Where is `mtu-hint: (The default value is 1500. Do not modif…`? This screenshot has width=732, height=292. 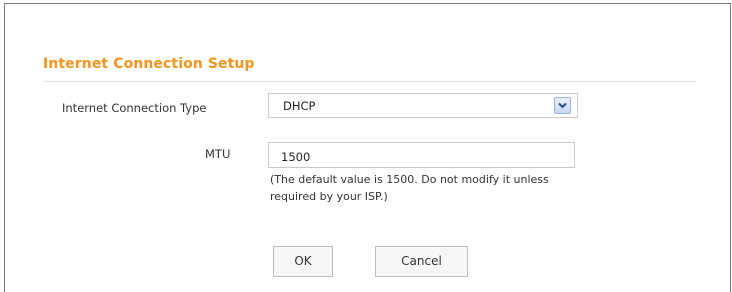 mtu-hint: (The default value is 1500. Do not modif… is located at coordinates (470, 188).